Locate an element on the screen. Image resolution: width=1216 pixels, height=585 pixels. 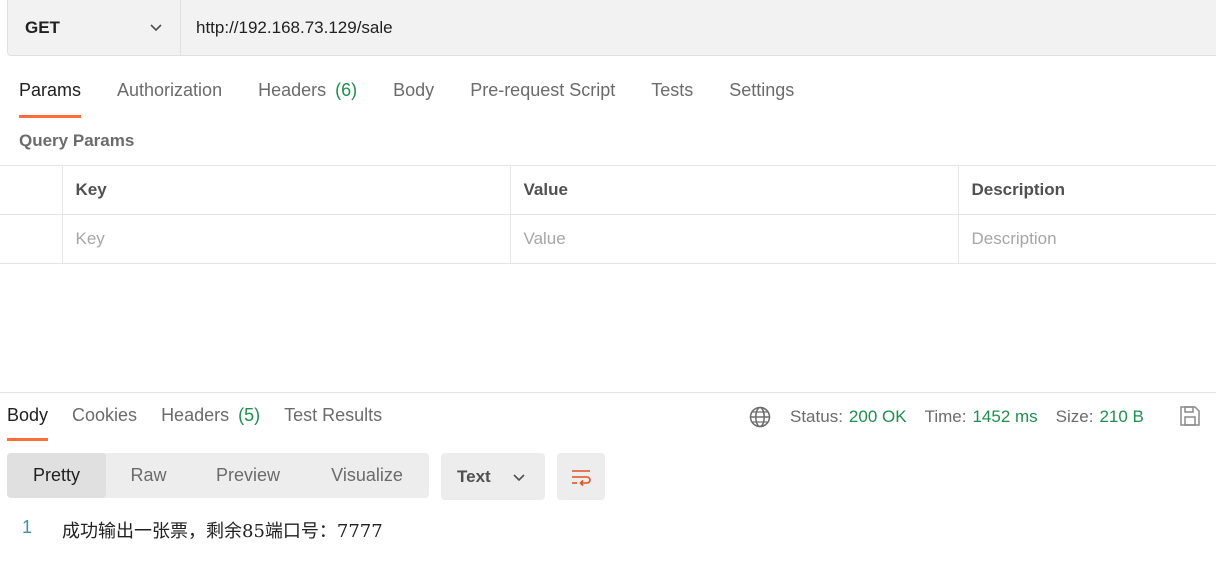
key-input: Key is located at coordinates (286, 239).